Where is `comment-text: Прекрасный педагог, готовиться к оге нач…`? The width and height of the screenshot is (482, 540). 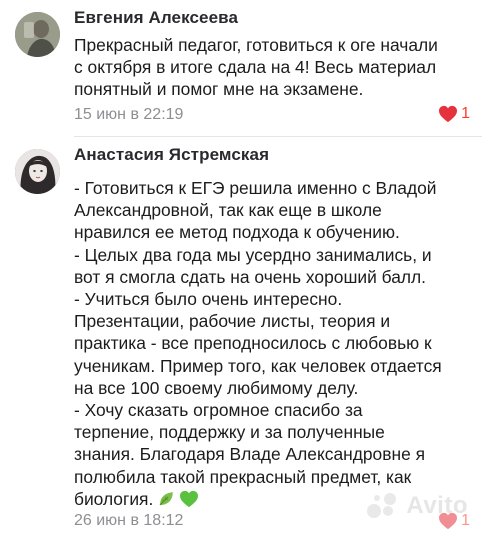 comment-text: Прекрасный педагог, готовиться к оге нач… is located at coordinates (256, 67).